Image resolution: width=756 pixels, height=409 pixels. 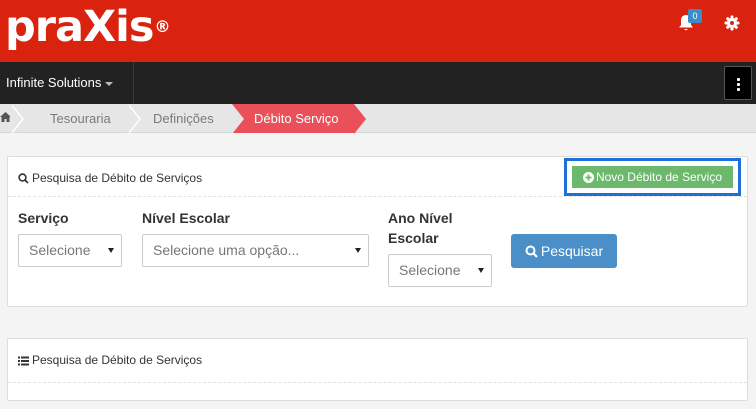 What do you see at coordinates (377, 361) in the screenshot?
I see `results-panel-header: Pesquisa de Débito de Serviços` at bounding box center [377, 361].